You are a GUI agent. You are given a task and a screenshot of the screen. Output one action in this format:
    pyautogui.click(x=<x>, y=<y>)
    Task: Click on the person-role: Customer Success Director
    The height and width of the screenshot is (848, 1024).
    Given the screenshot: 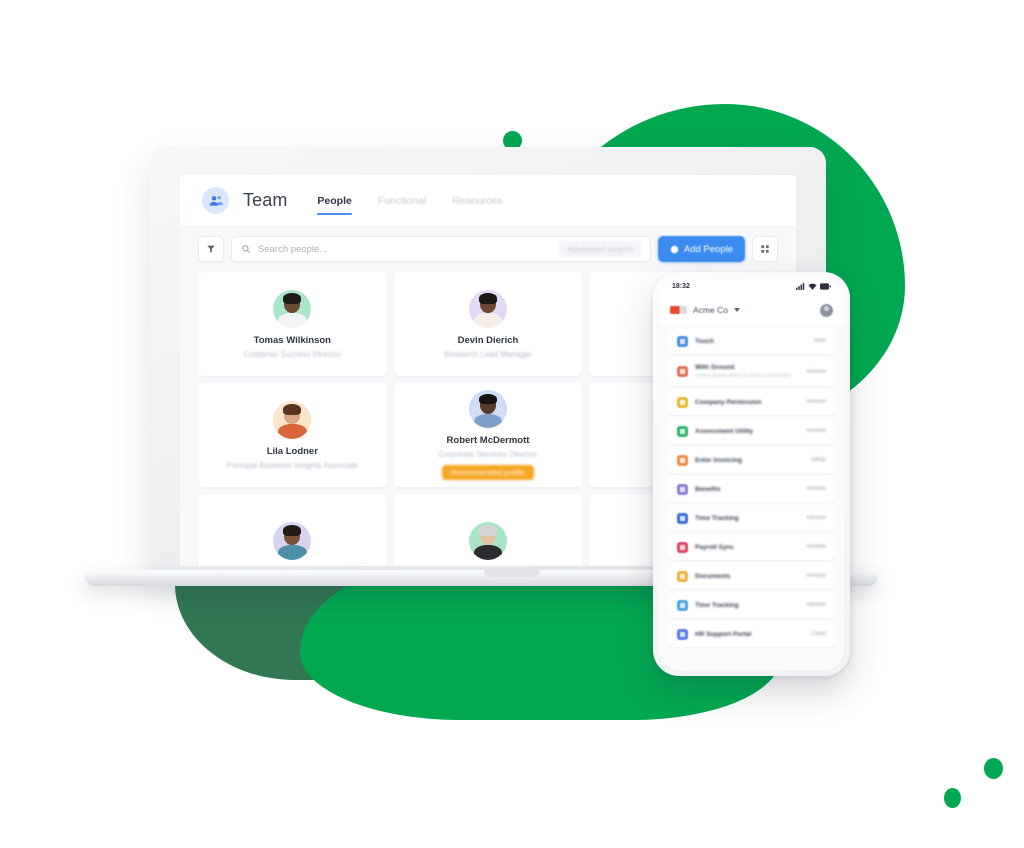 What is the action you would take?
    pyautogui.click(x=292, y=354)
    